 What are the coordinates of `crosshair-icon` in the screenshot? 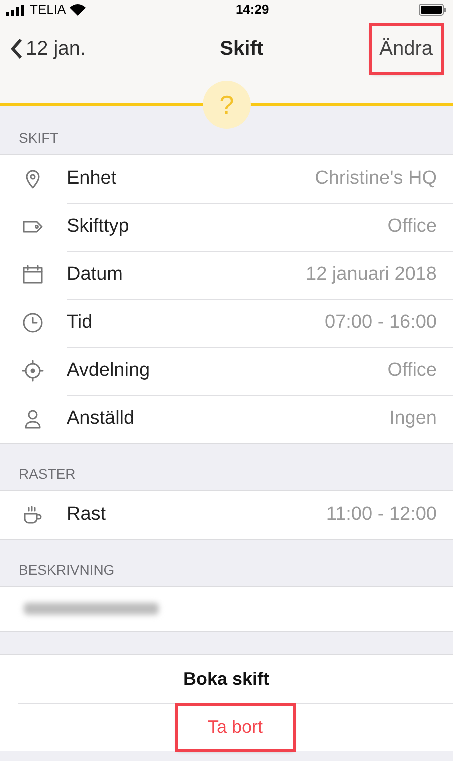 It's located at (33, 371).